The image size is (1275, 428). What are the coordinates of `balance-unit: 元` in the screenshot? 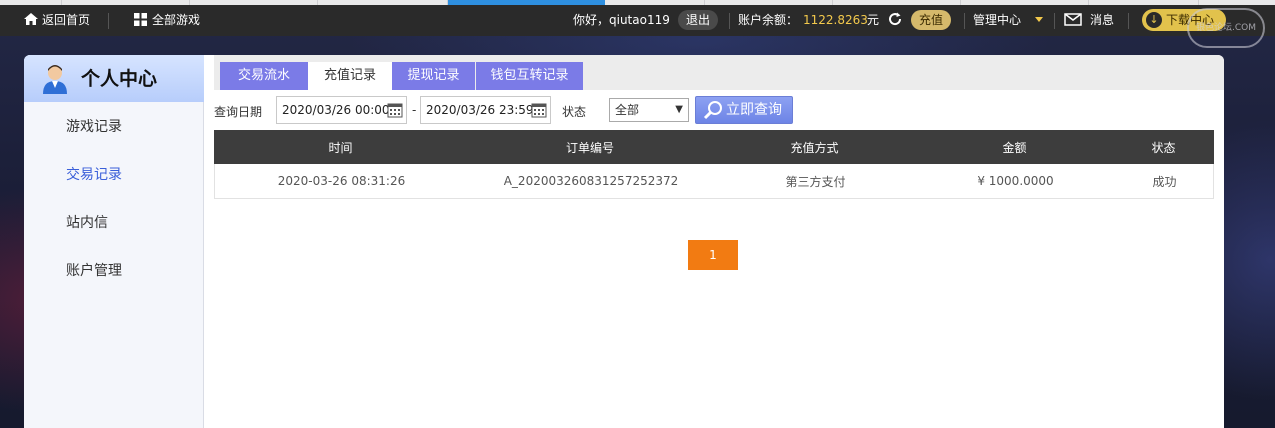 It's located at (873, 20).